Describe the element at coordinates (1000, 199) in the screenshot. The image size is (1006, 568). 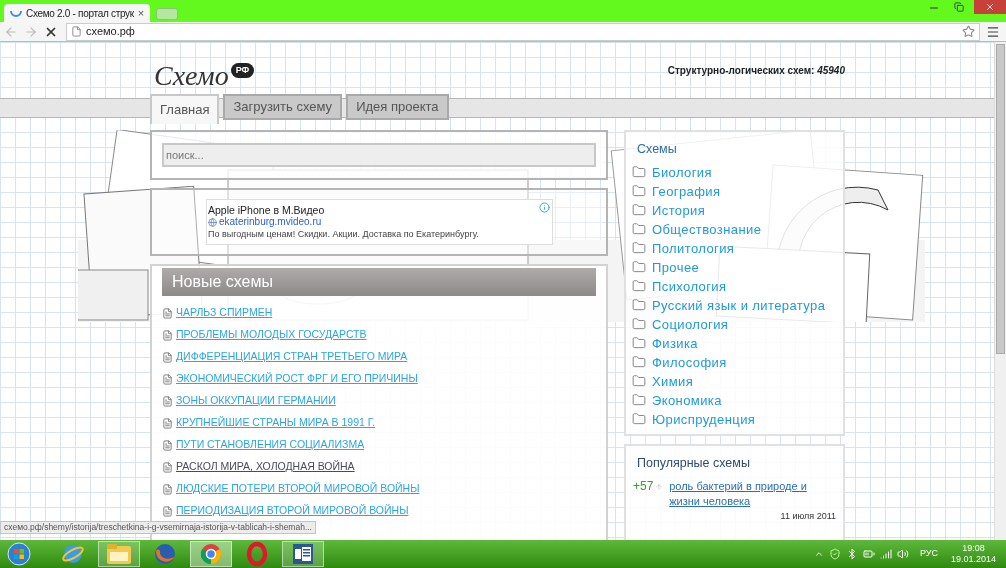
I see `scrollbar-thumb` at that location.